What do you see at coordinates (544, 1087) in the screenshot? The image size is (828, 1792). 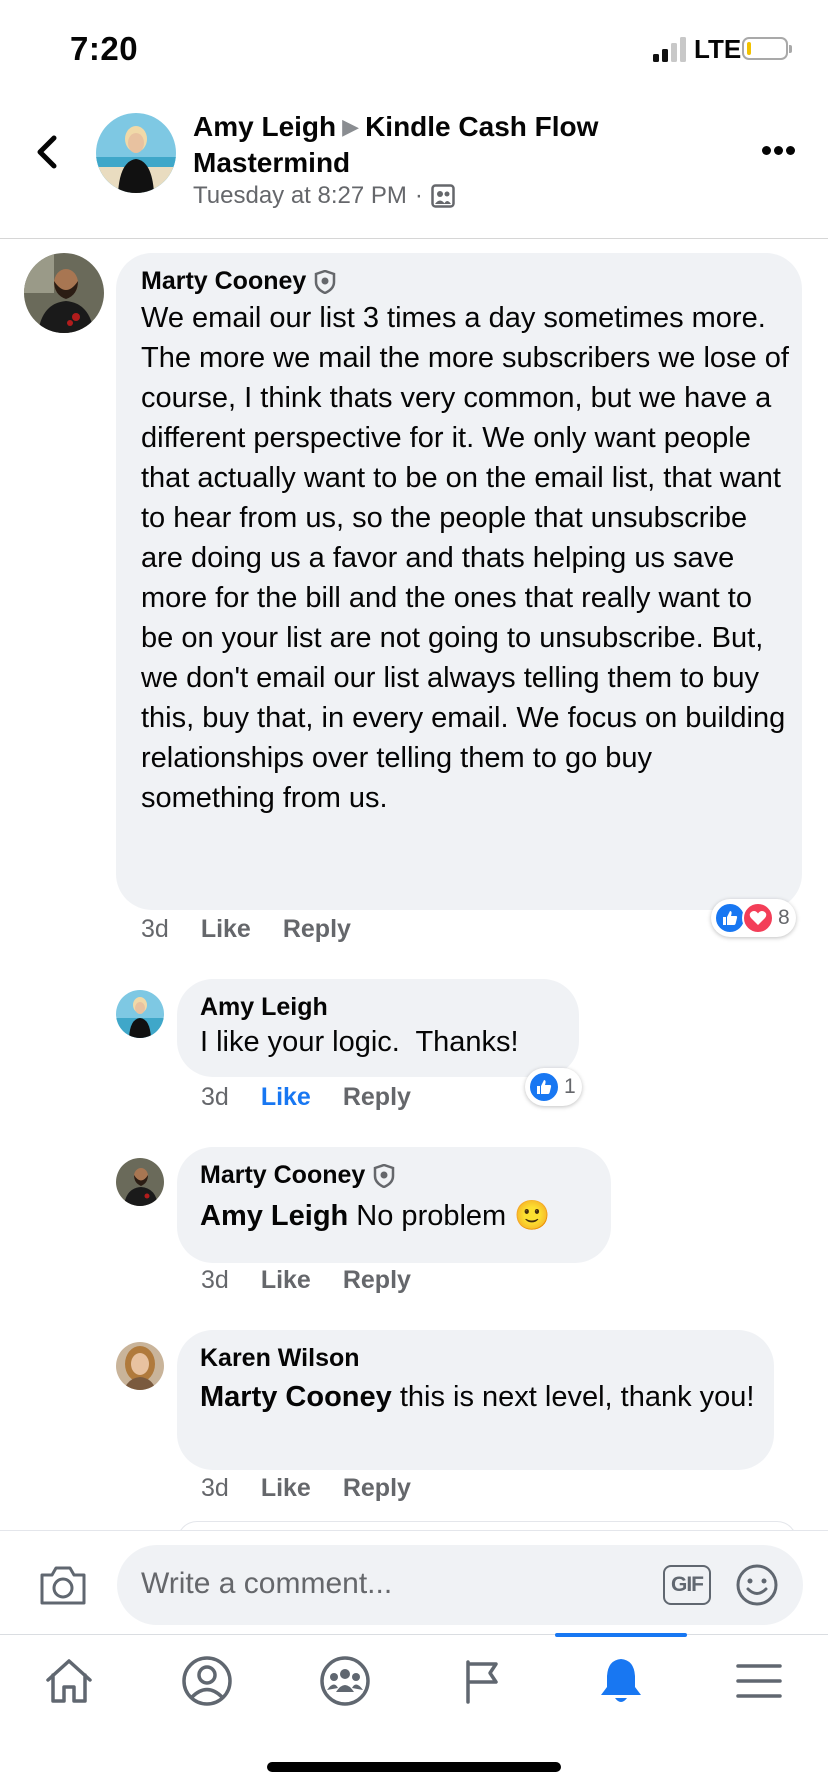 I see `like-reaction-icon` at bounding box center [544, 1087].